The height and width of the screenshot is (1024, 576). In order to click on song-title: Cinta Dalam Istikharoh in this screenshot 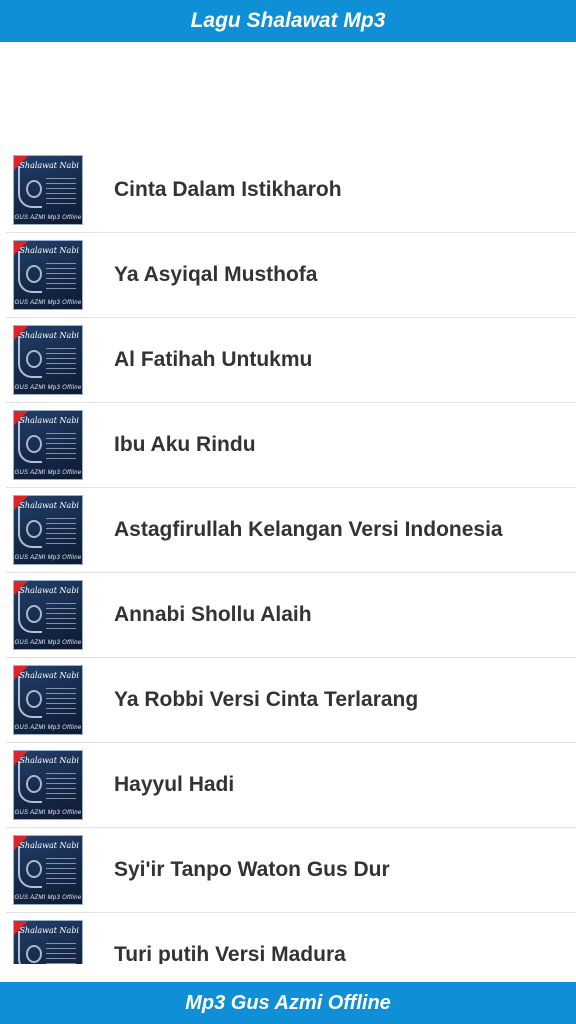, I will do `click(228, 189)`.